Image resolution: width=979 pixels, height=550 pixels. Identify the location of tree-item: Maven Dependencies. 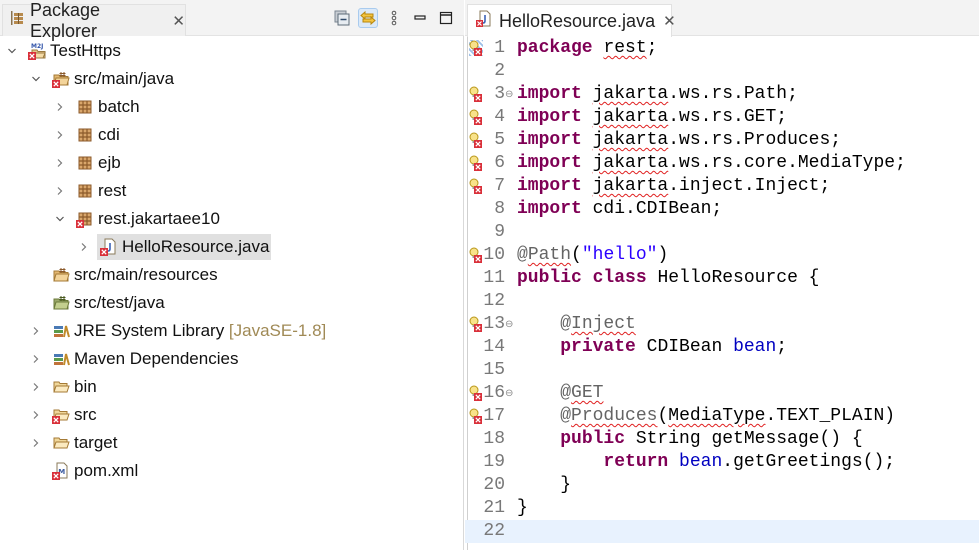
(231, 359).